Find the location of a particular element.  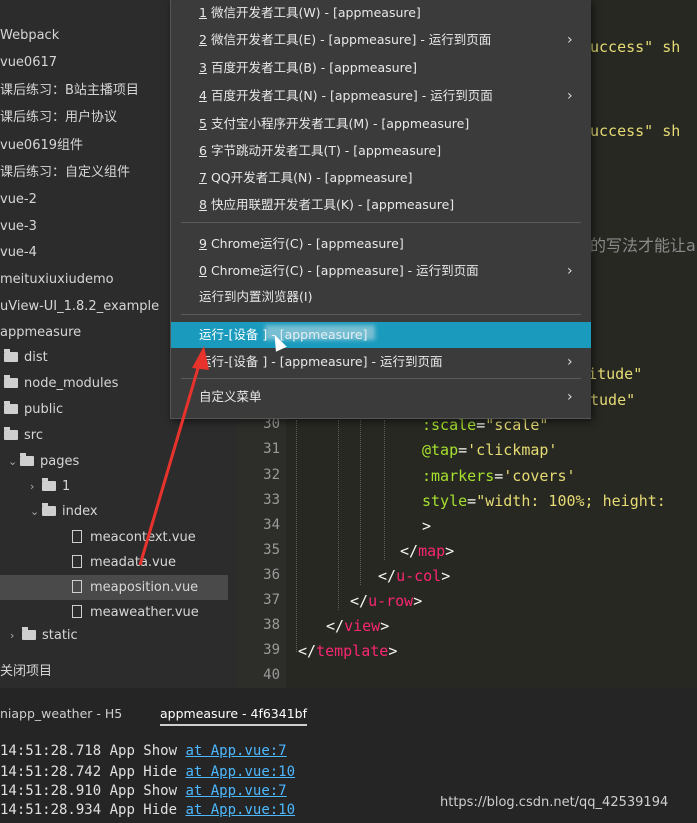

code-punc: = is located at coordinates (463, 450).